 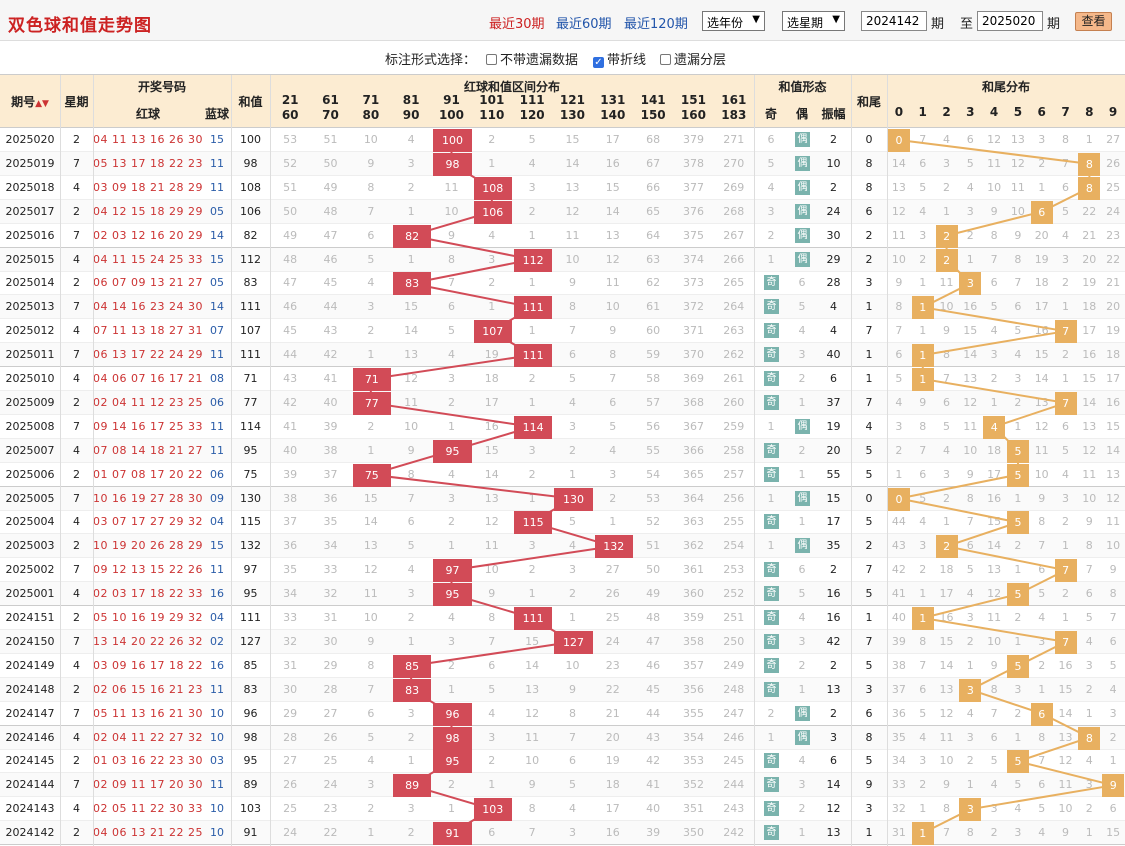 What do you see at coordinates (734, 761) in the screenshot?
I see `interval-miss: 245` at bounding box center [734, 761].